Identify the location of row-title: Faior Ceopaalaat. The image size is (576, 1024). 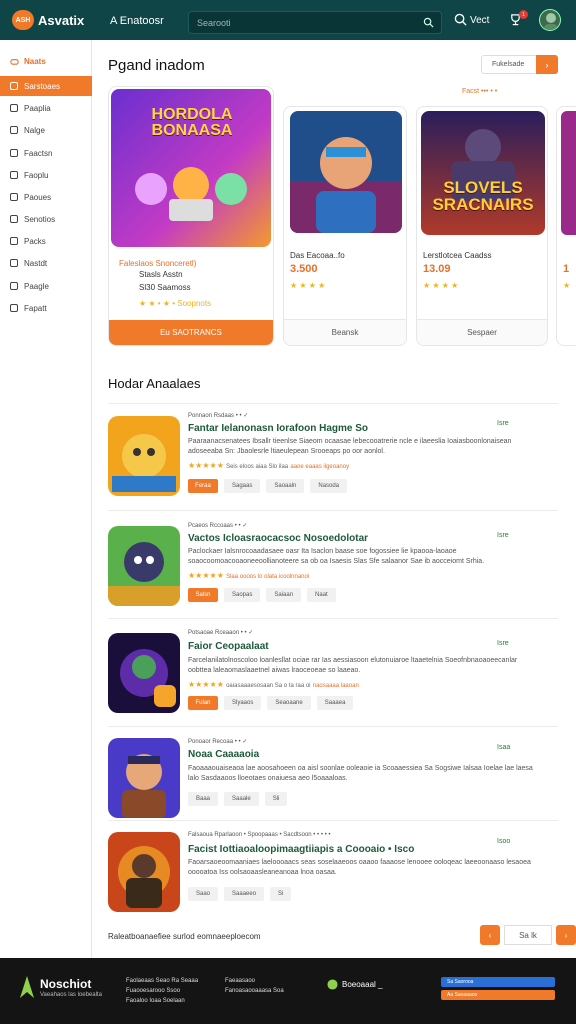
(228, 646).